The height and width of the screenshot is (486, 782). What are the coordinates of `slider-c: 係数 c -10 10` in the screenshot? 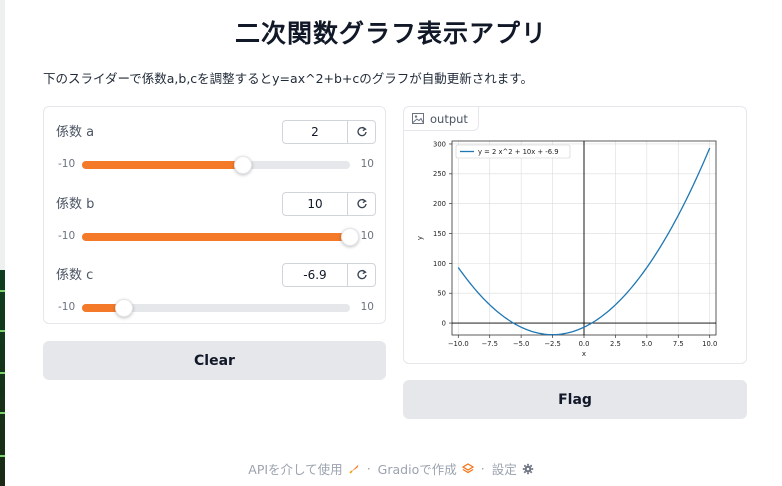 It's located at (216, 293).